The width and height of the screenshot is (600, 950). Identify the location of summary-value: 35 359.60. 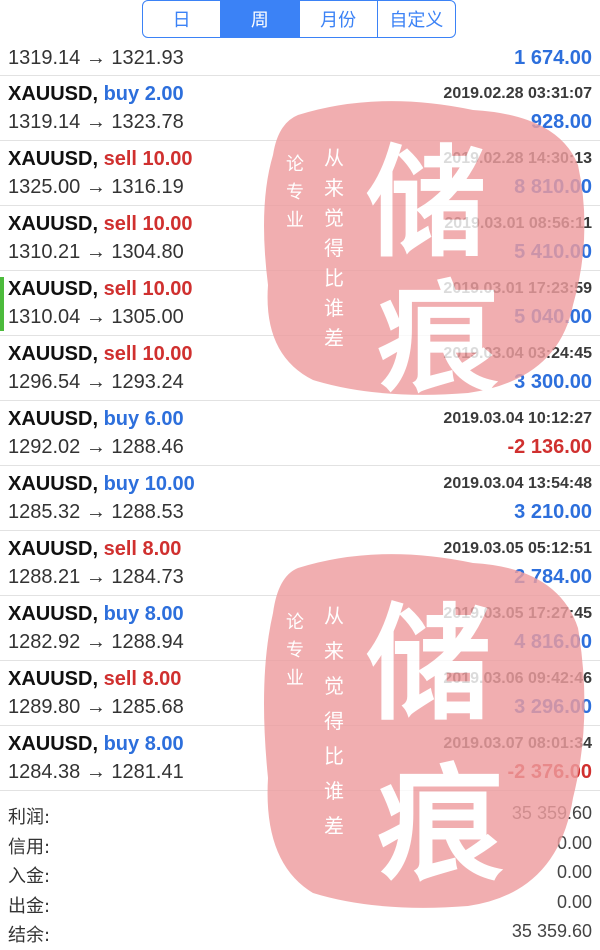
(551, 813).